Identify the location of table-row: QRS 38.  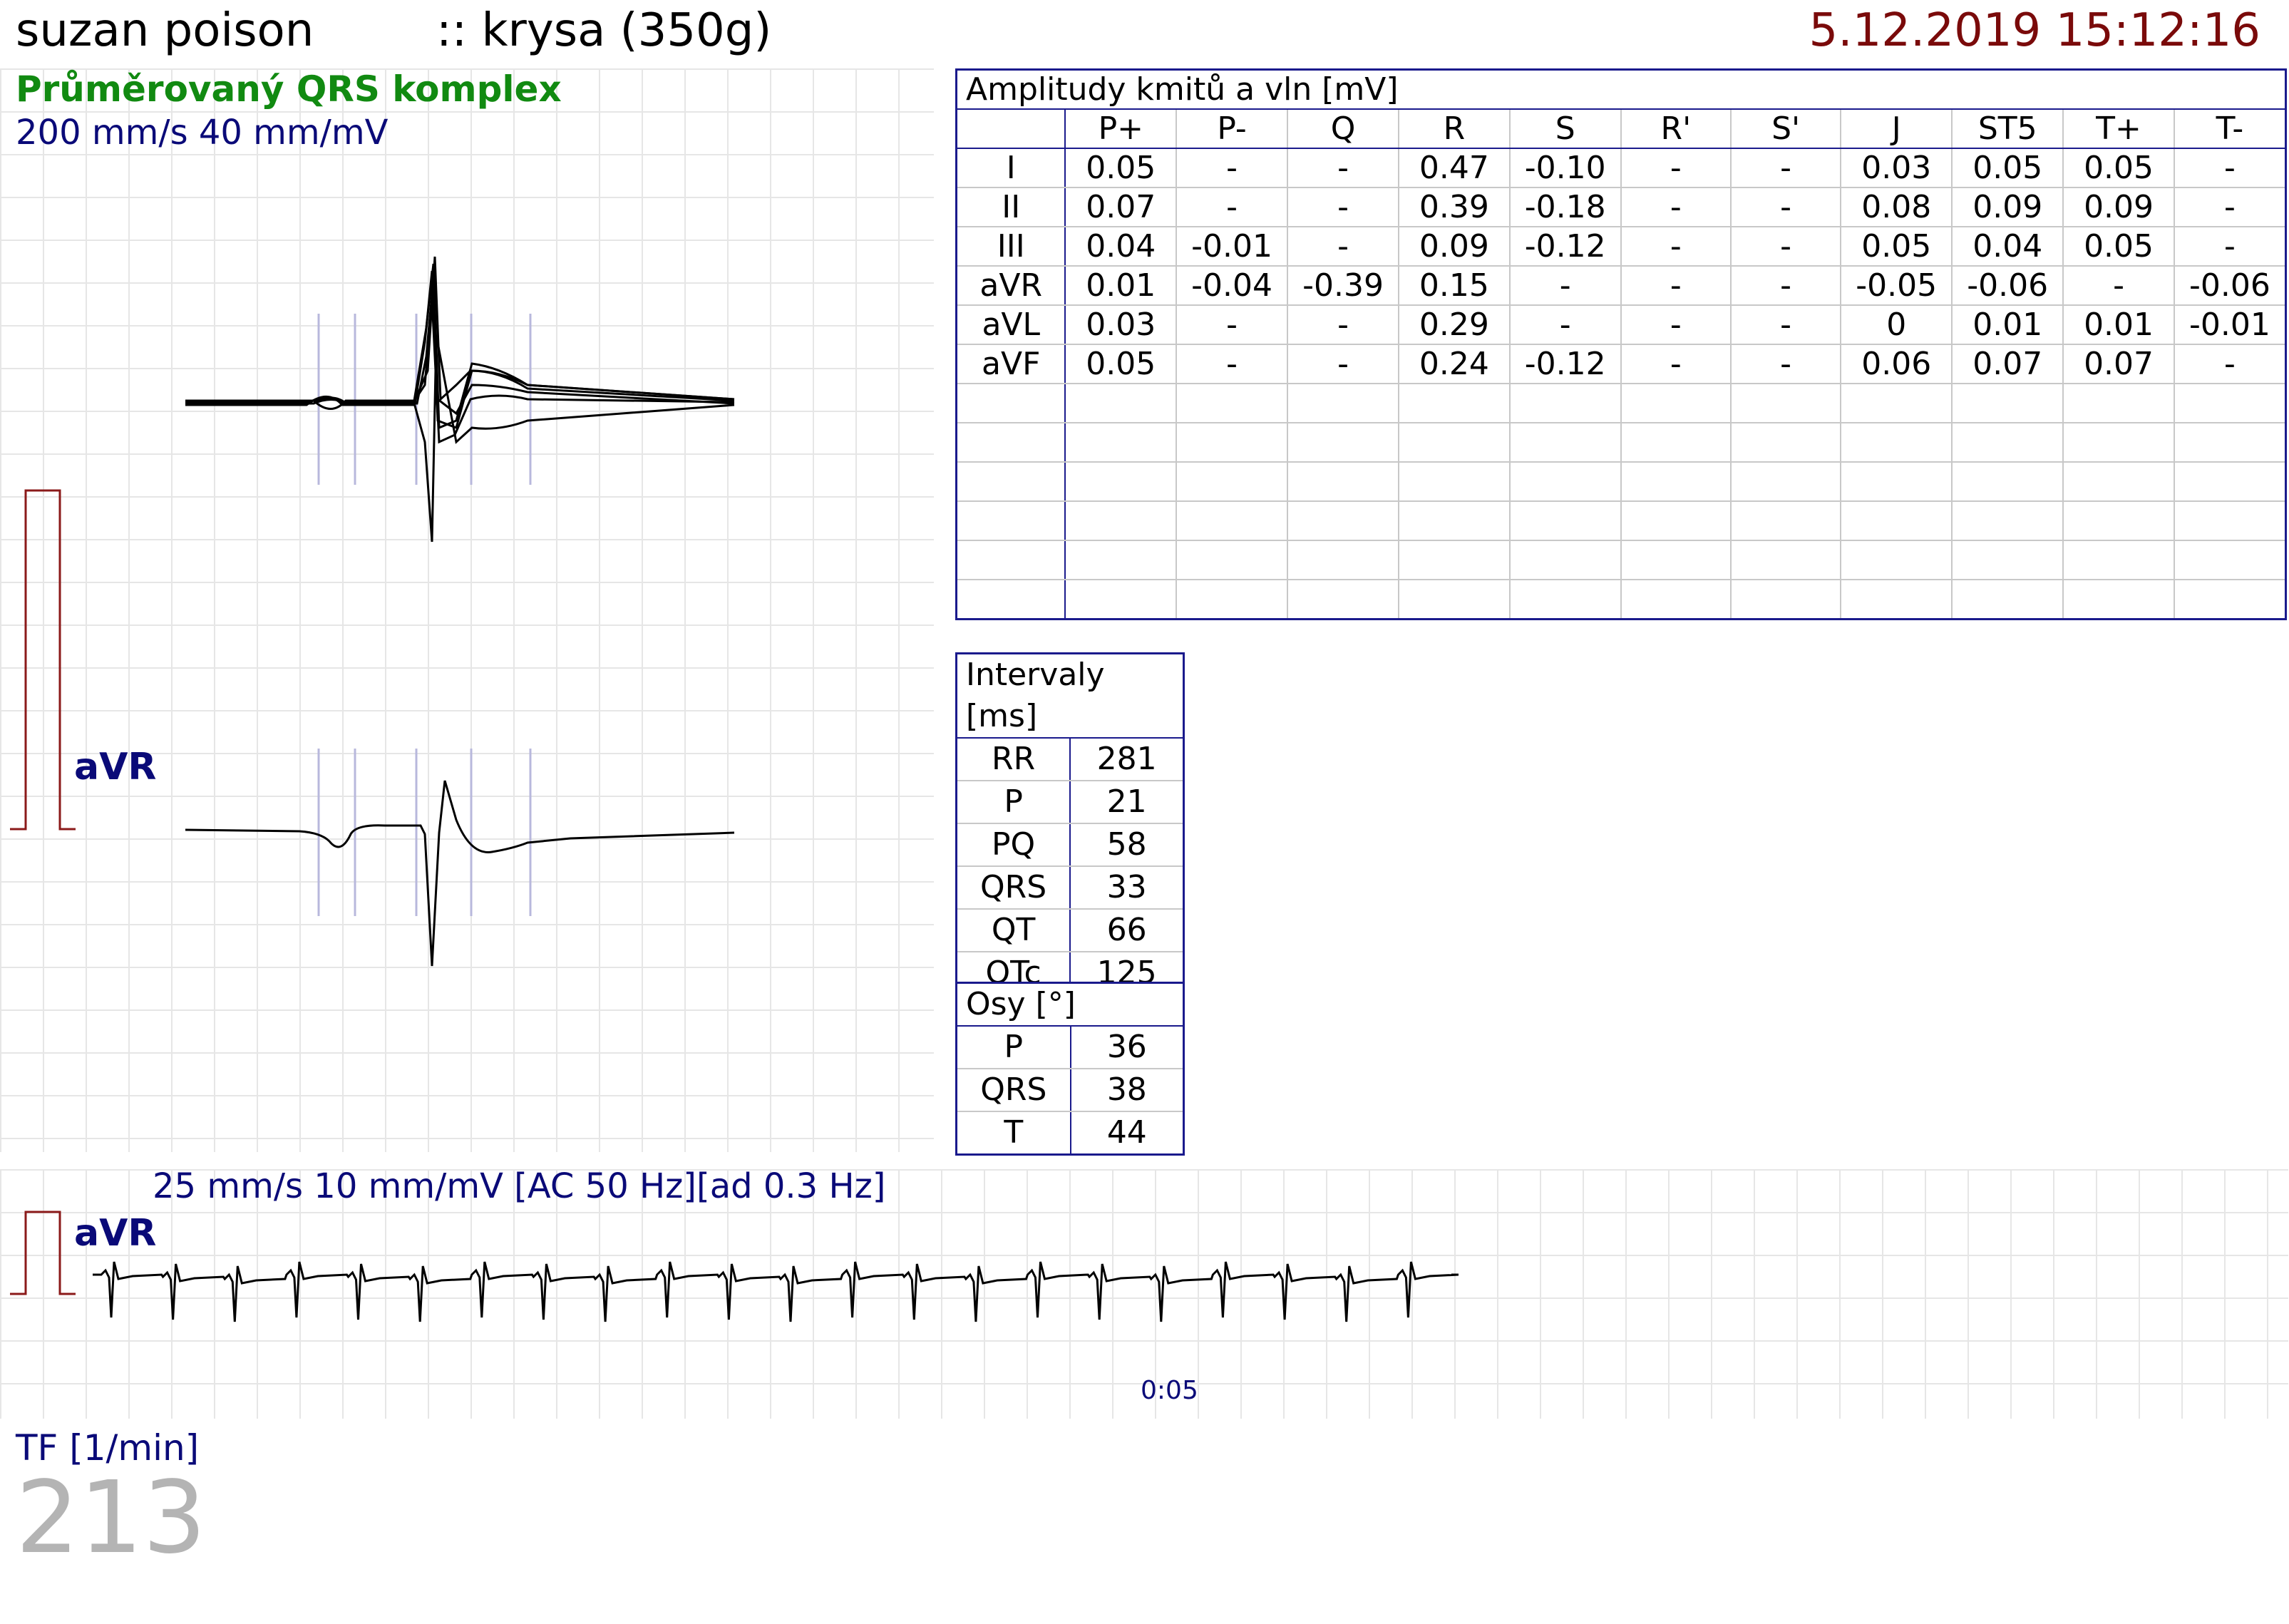
(1070, 1090).